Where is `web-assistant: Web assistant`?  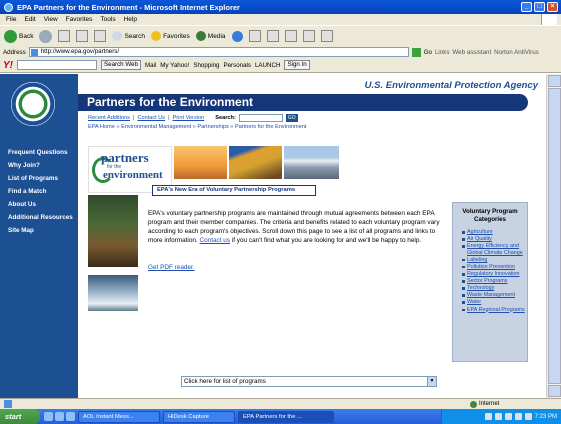 web-assistant: Web assistant is located at coordinates (471, 52).